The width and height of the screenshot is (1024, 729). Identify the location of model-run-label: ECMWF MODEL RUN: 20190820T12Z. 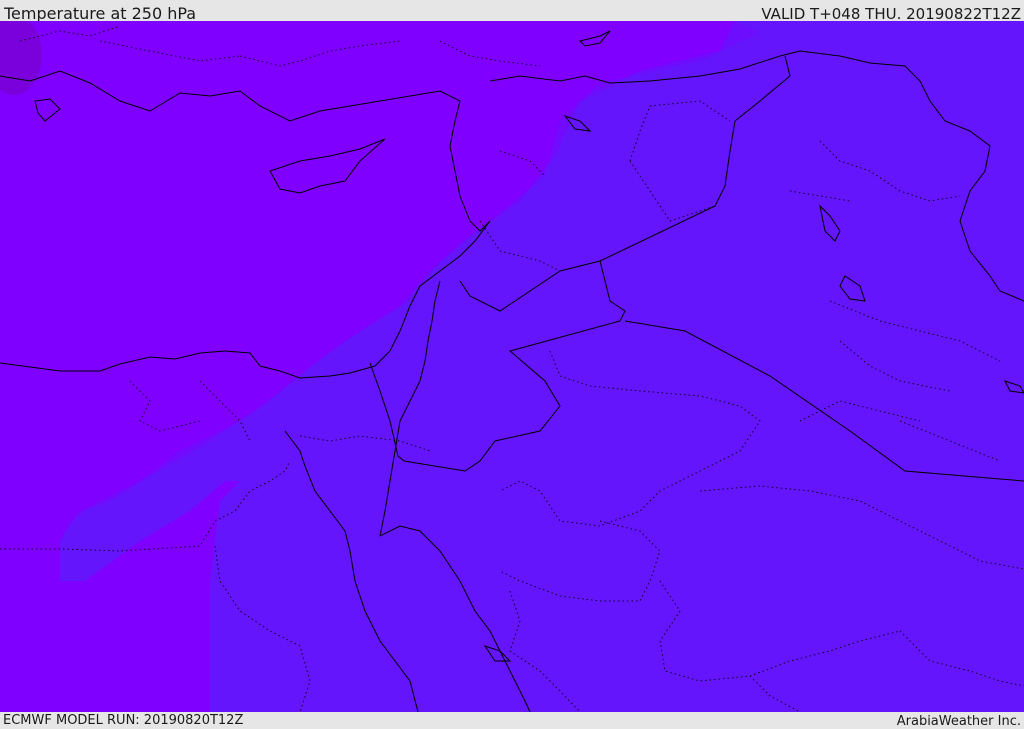
(123, 720).